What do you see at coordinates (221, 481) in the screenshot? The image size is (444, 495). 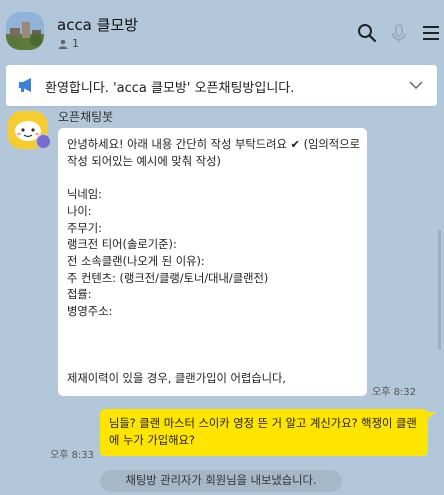 I see `system-message: 채팅방 관리자가 회원님을 내보냈습니다.` at bounding box center [221, 481].